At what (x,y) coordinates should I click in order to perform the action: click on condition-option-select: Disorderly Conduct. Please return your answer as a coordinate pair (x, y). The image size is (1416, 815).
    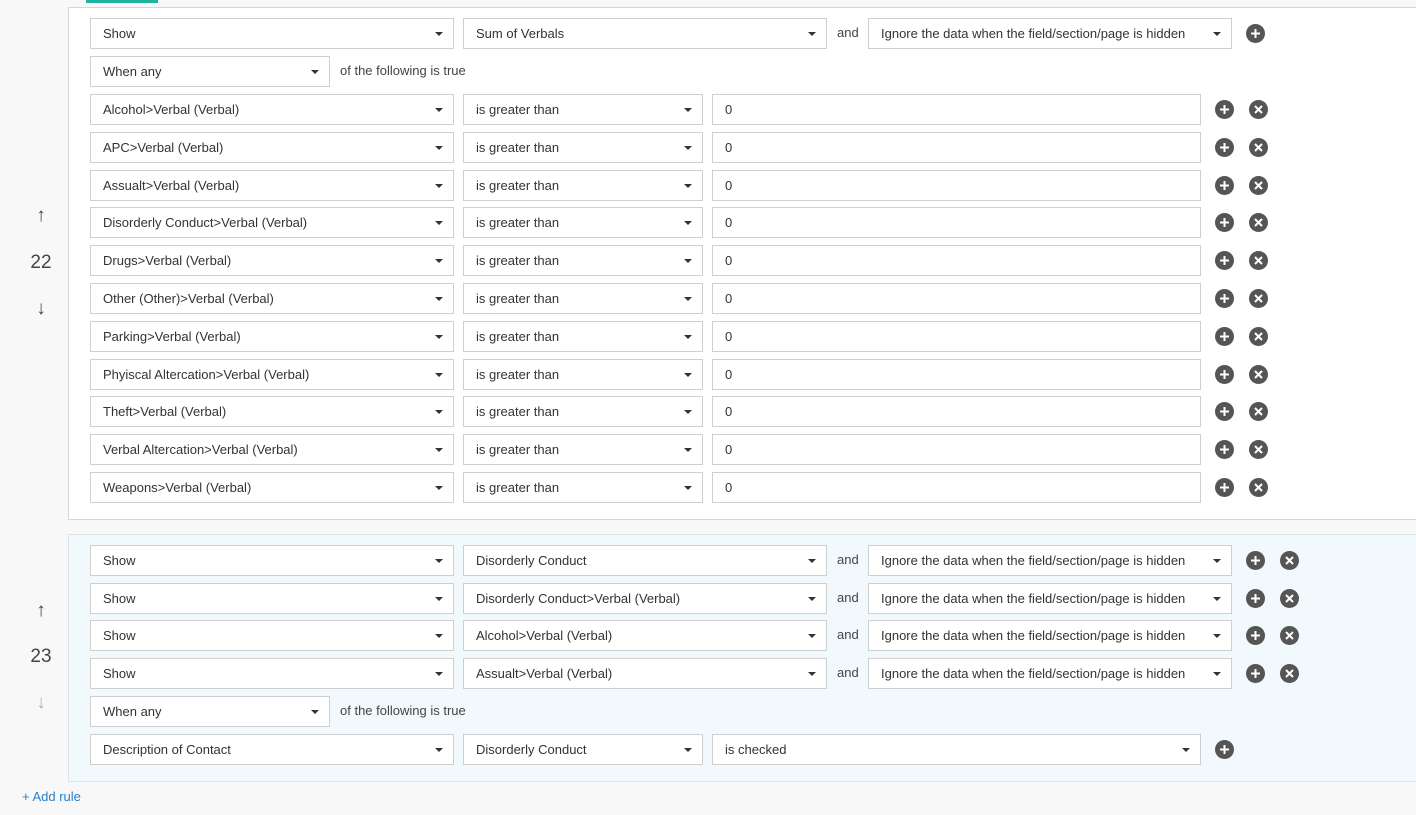
    Looking at the image, I should click on (583, 749).